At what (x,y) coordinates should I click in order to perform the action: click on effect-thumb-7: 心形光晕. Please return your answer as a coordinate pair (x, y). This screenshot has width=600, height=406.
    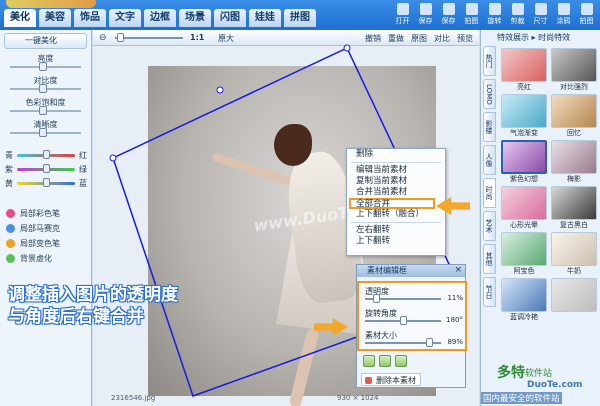
    Looking at the image, I should click on (524, 208).